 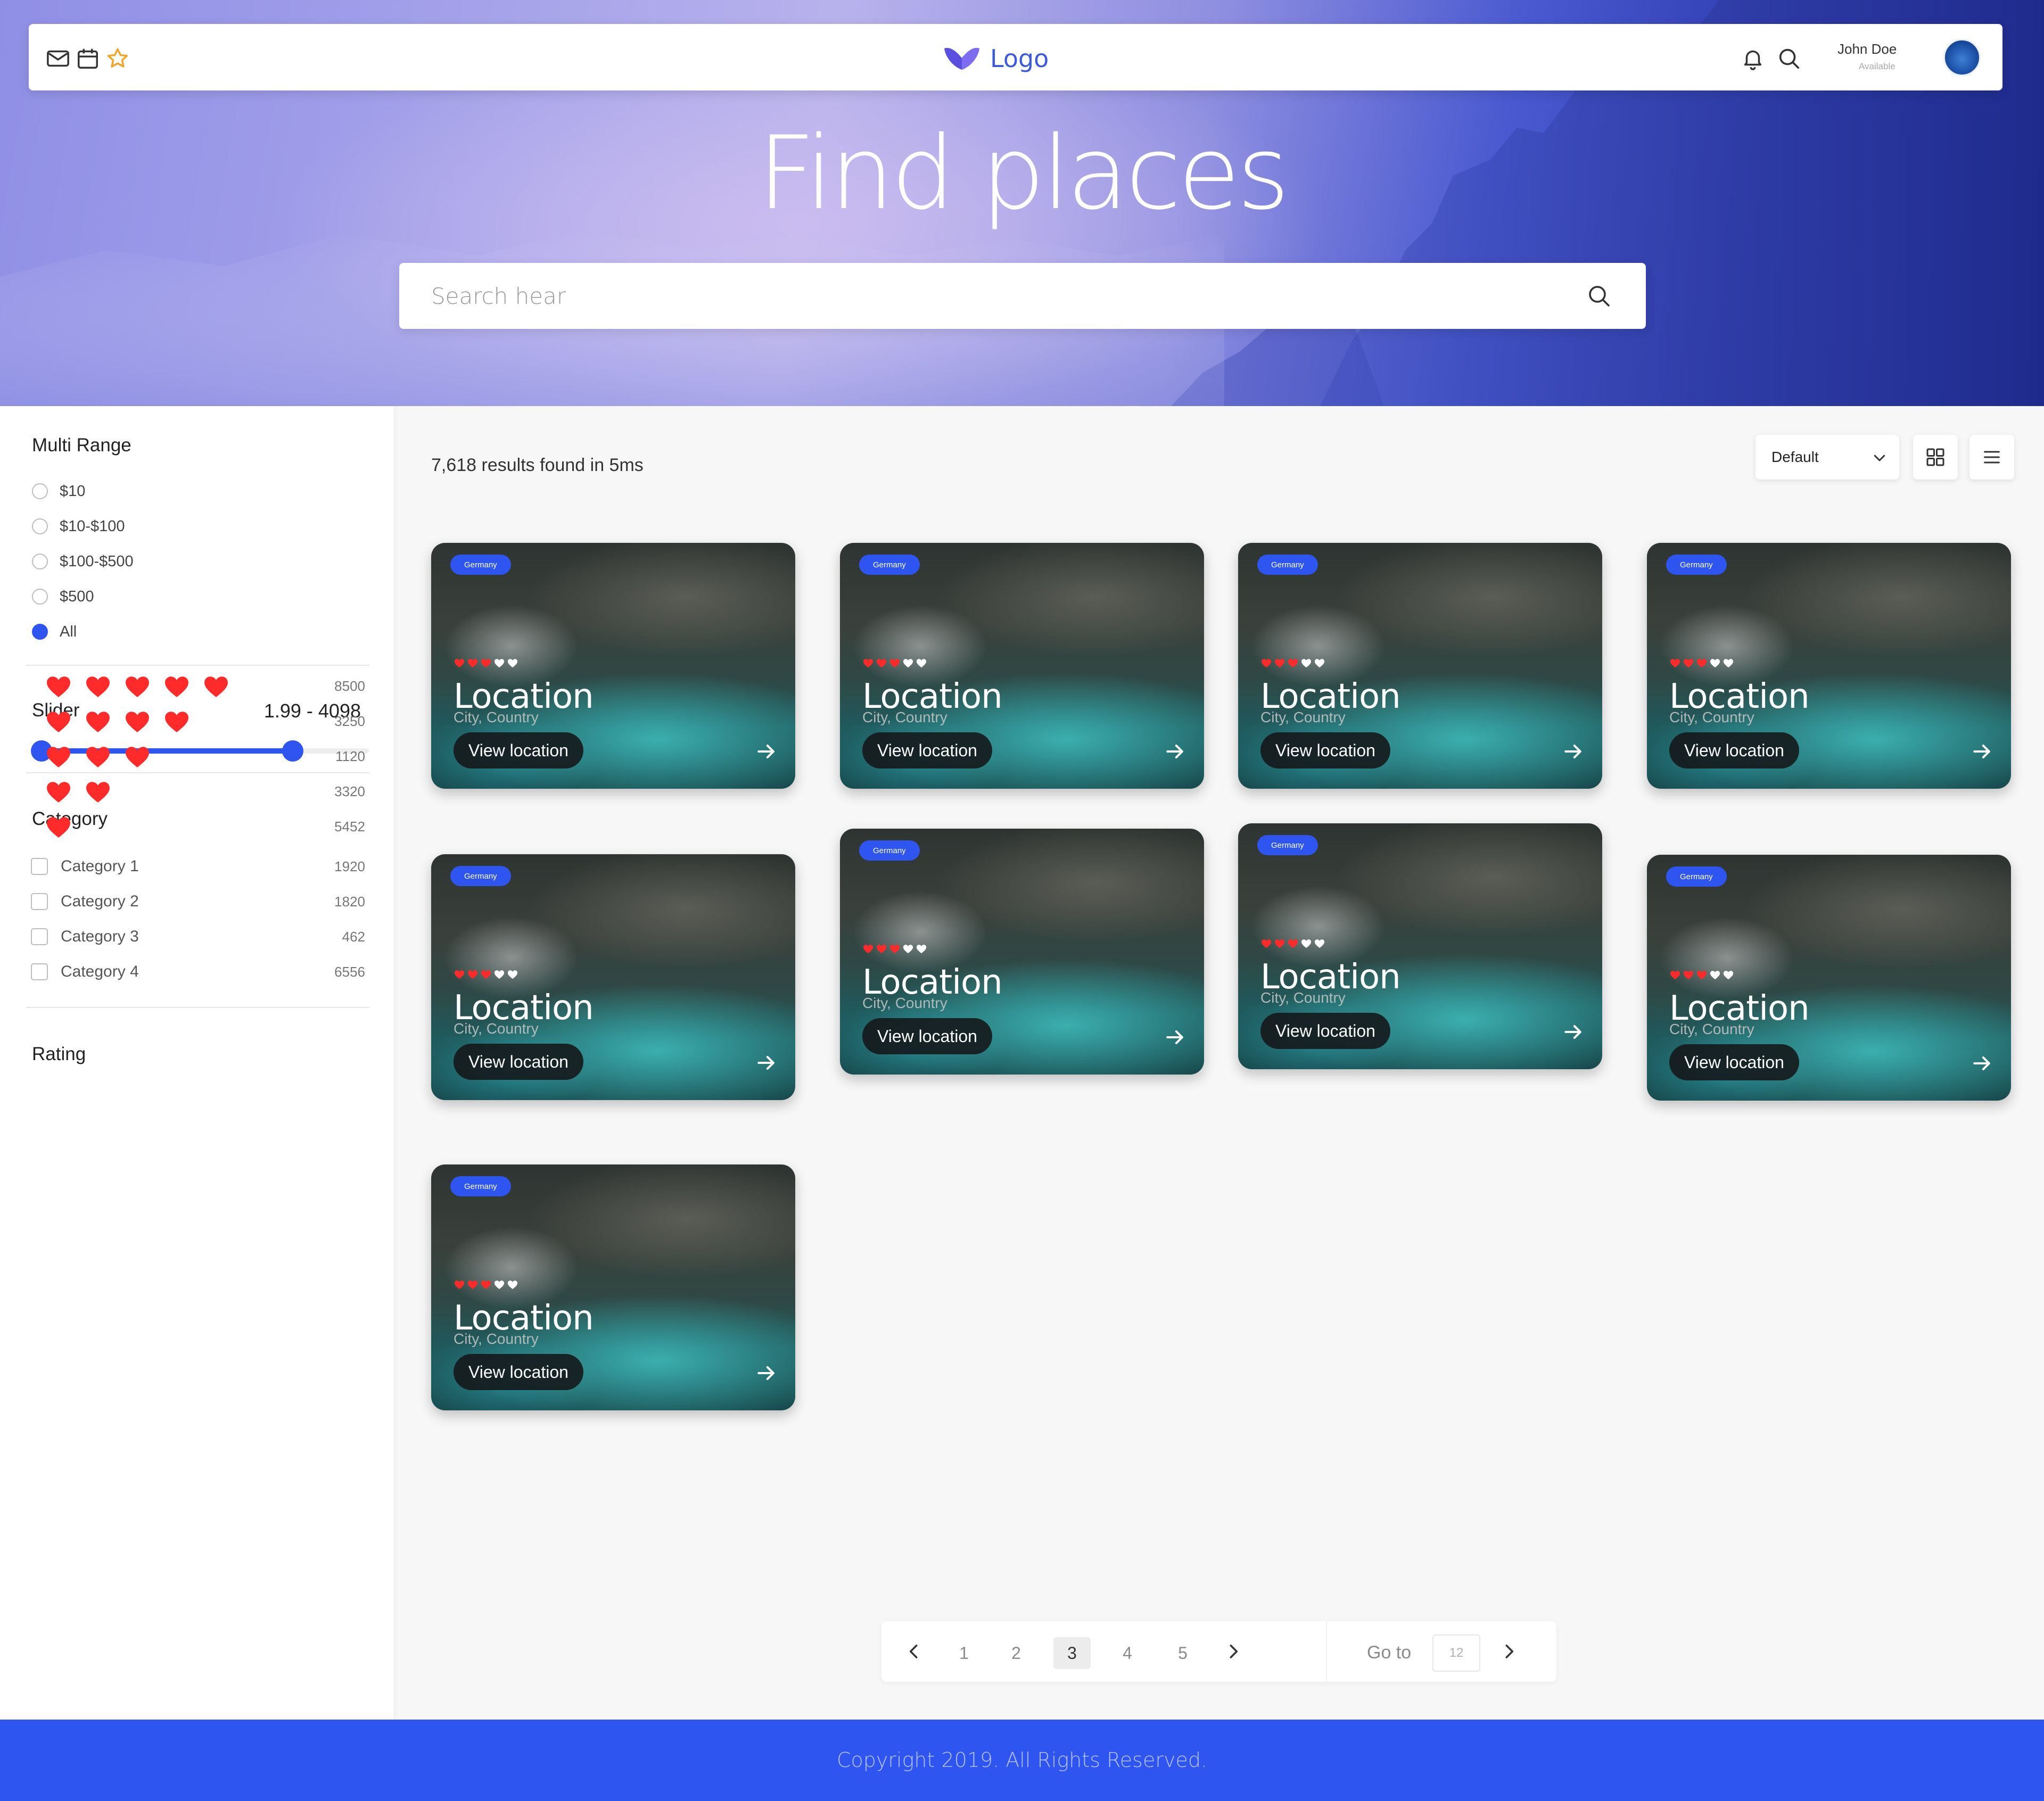 What do you see at coordinates (97, 561) in the screenshot?
I see `range-option-label: $100-$500` at bounding box center [97, 561].